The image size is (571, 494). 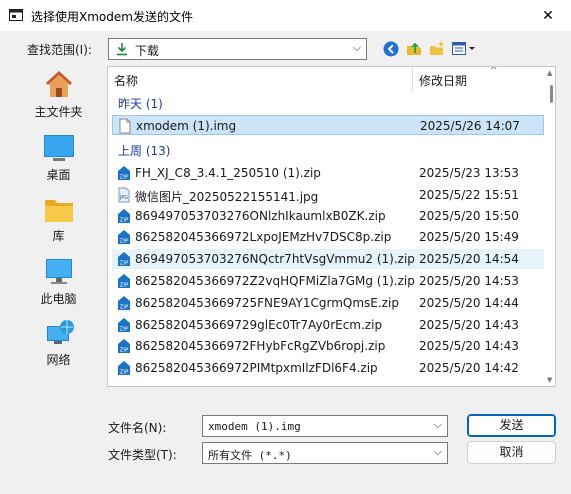 What do you see at coordinates (391, 49) in the screenshot?
I see `back-icon` at bounding box center [391, 49].